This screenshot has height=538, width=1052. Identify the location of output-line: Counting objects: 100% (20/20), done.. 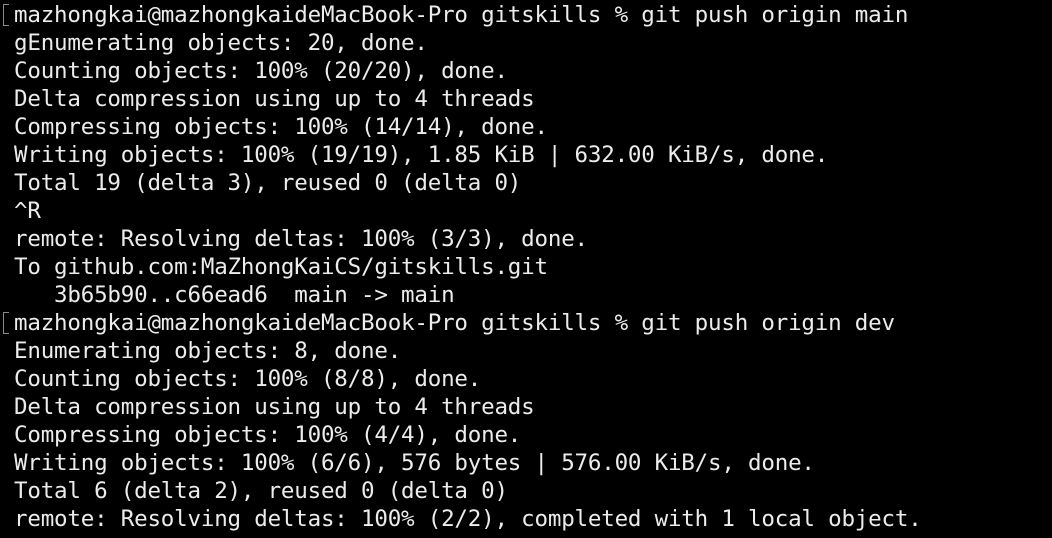
(261, 71).